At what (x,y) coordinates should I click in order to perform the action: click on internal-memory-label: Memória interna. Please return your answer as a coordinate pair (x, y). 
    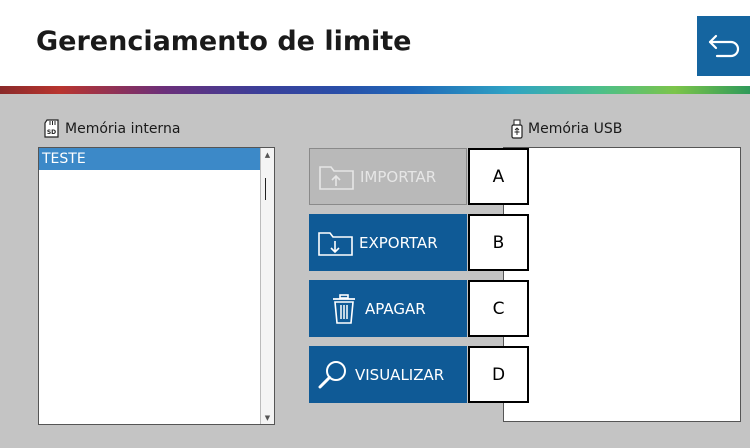
    Looking at the image, I should click on (123, 128).